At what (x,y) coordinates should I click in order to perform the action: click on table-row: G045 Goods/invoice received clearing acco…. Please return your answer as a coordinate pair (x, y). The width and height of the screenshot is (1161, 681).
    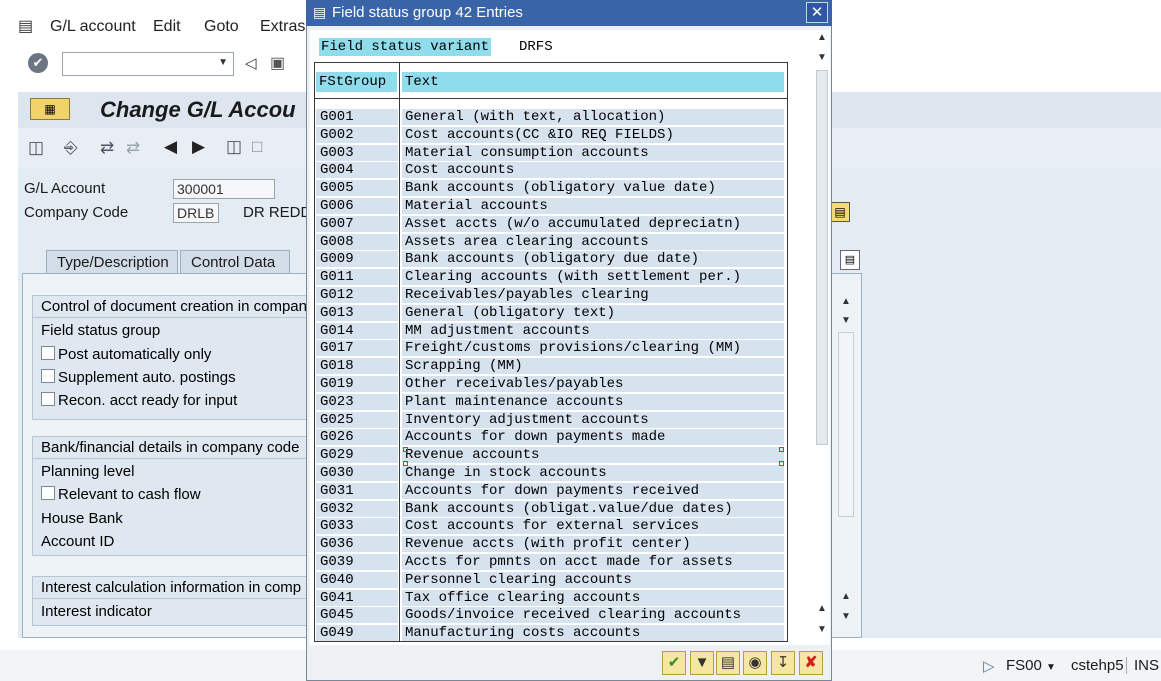
    Looking at the image, I should click on (551, 616).